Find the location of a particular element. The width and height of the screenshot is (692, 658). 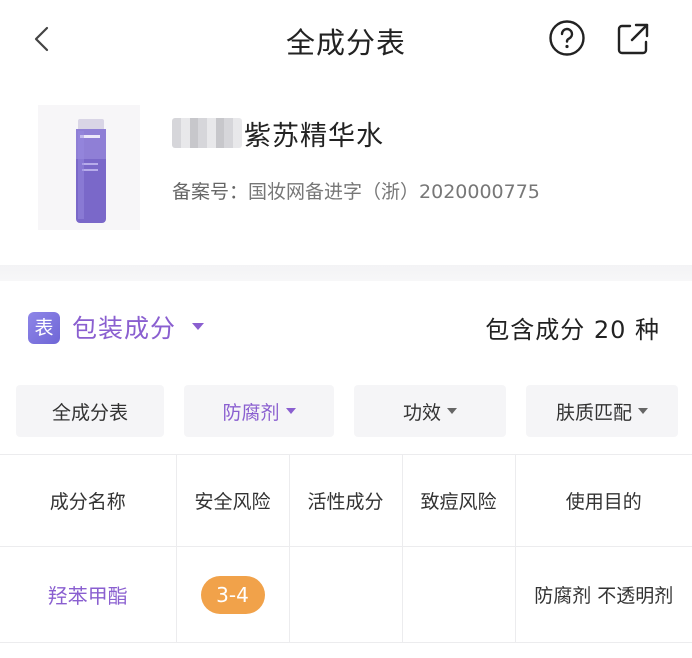

filter-label: 功效 is located at coordinates (421, 412).